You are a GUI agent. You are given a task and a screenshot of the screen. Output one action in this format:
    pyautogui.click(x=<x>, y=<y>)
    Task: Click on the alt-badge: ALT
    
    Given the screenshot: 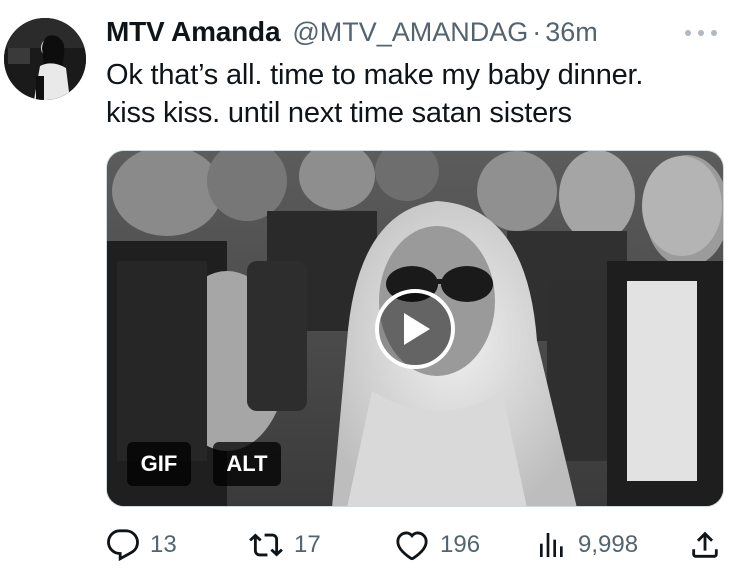 What is the action you would take?
    pyautogui.click(x=247, y=464)
    